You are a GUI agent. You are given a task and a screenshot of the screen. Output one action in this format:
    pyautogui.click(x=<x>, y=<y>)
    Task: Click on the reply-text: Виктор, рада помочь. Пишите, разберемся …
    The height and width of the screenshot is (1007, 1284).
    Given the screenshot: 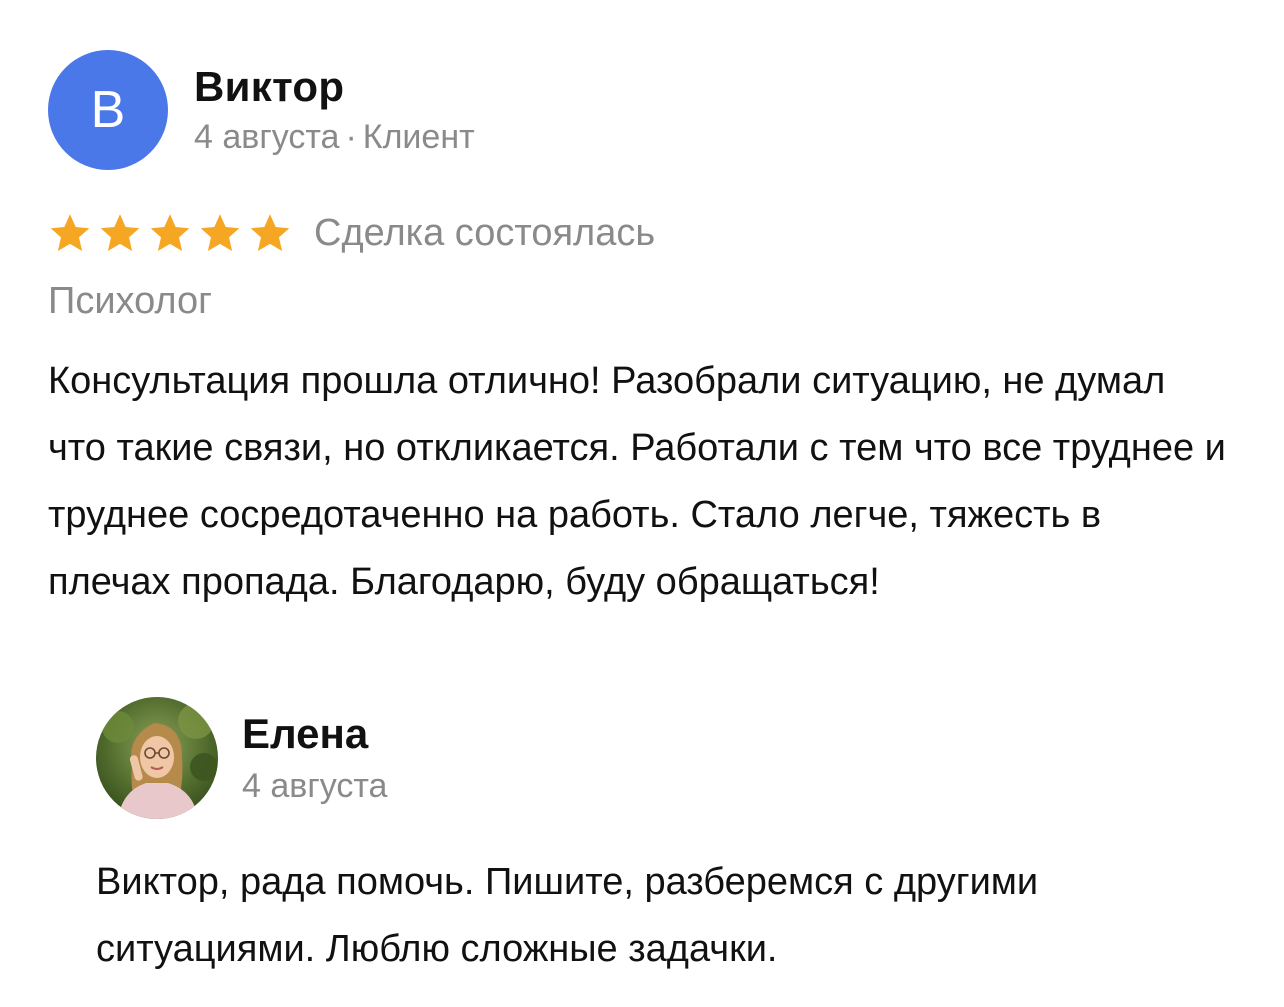 What is the action you would take?
    pyautogui.click(x=567, y=915)
    